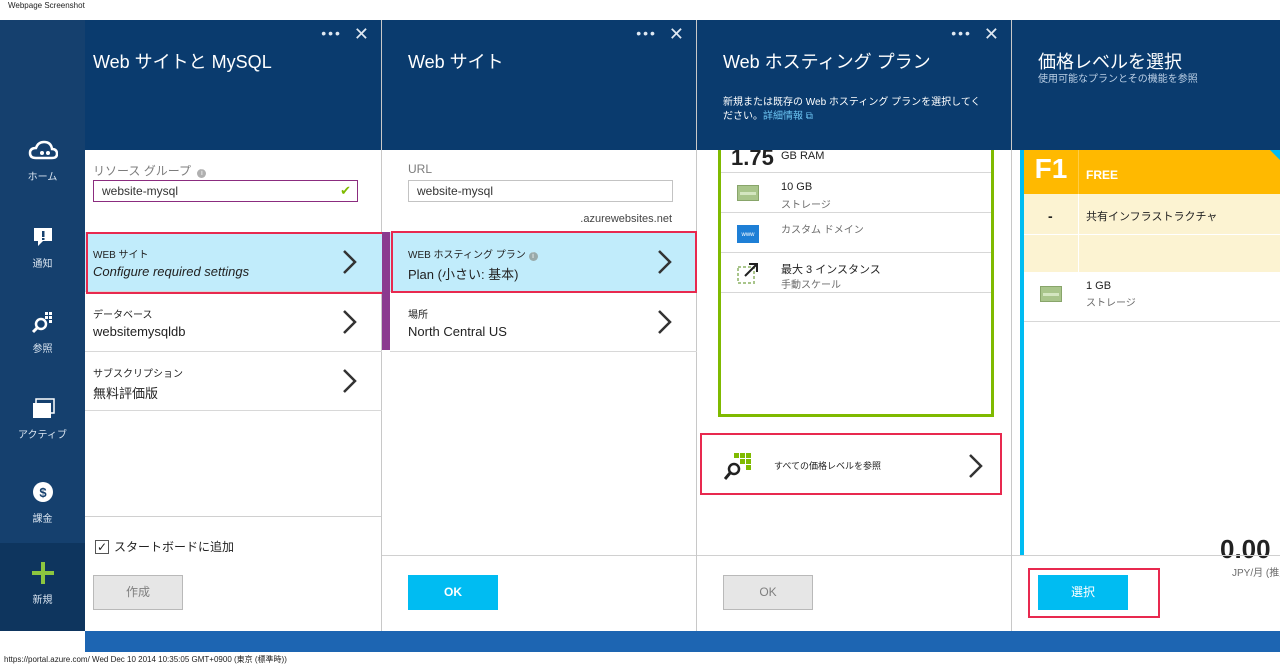 The height and width of the screenshot is (667, 1280). Describe the element at coordinates (42, 264) in the screenshot. I see `sidebar-item-label: 通知` at that location.